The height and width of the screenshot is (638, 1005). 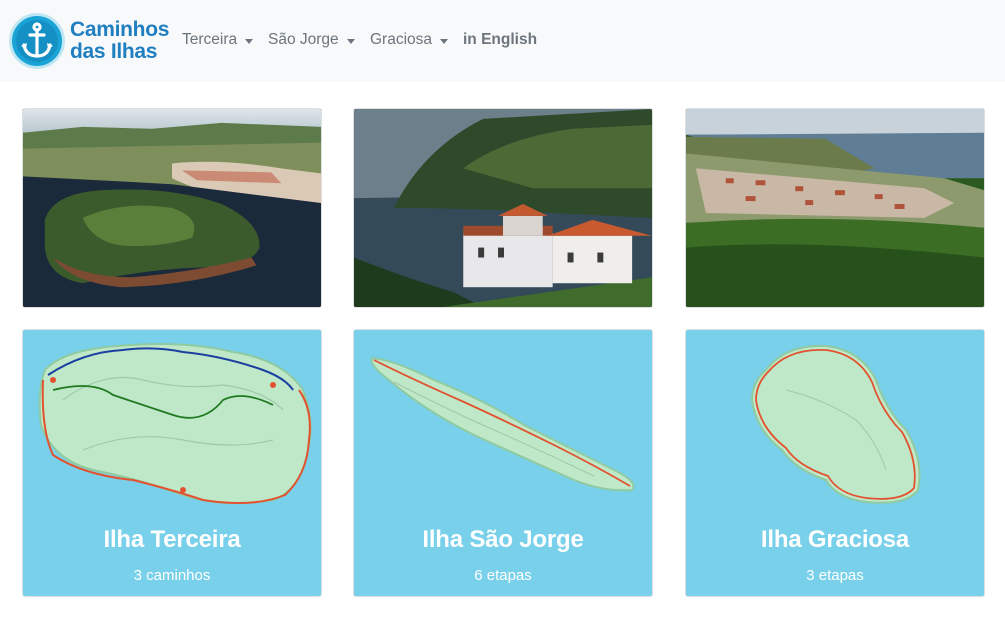 I want to click on nav-dropdown-sao-jorge: São Jorge, so click(x=311, y=40).